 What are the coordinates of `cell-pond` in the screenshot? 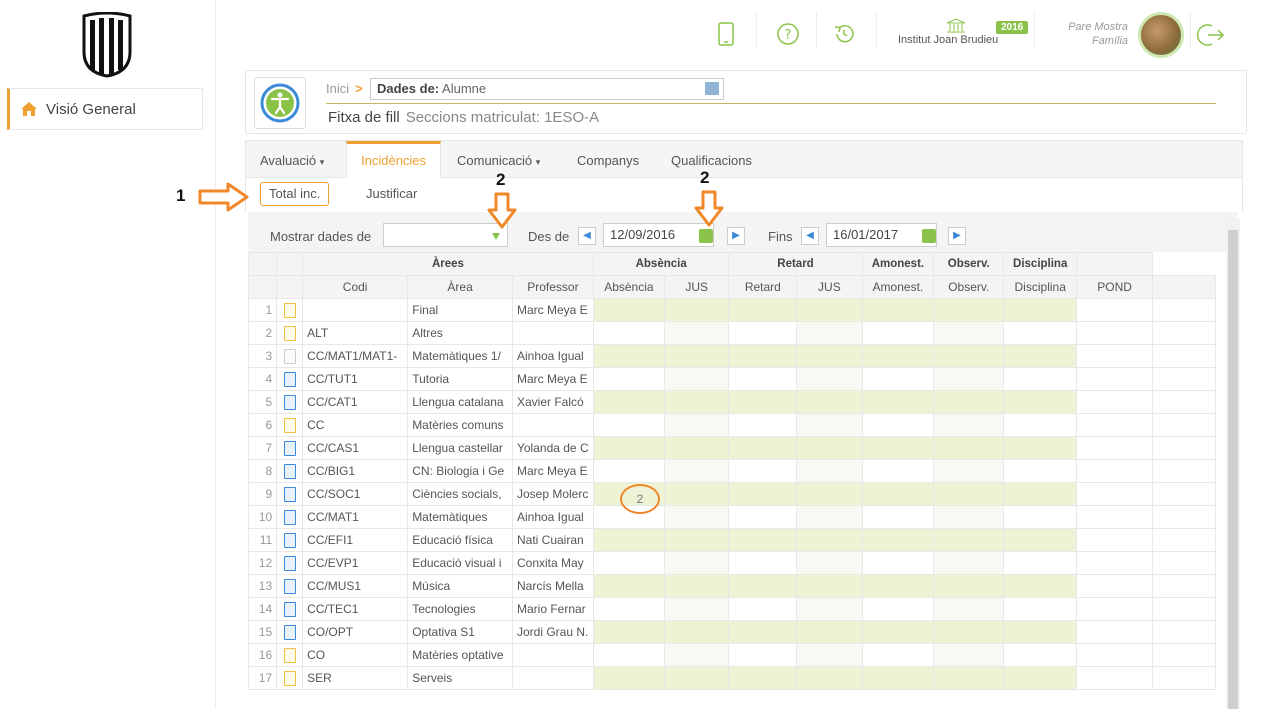 It's located at (1114, 517).